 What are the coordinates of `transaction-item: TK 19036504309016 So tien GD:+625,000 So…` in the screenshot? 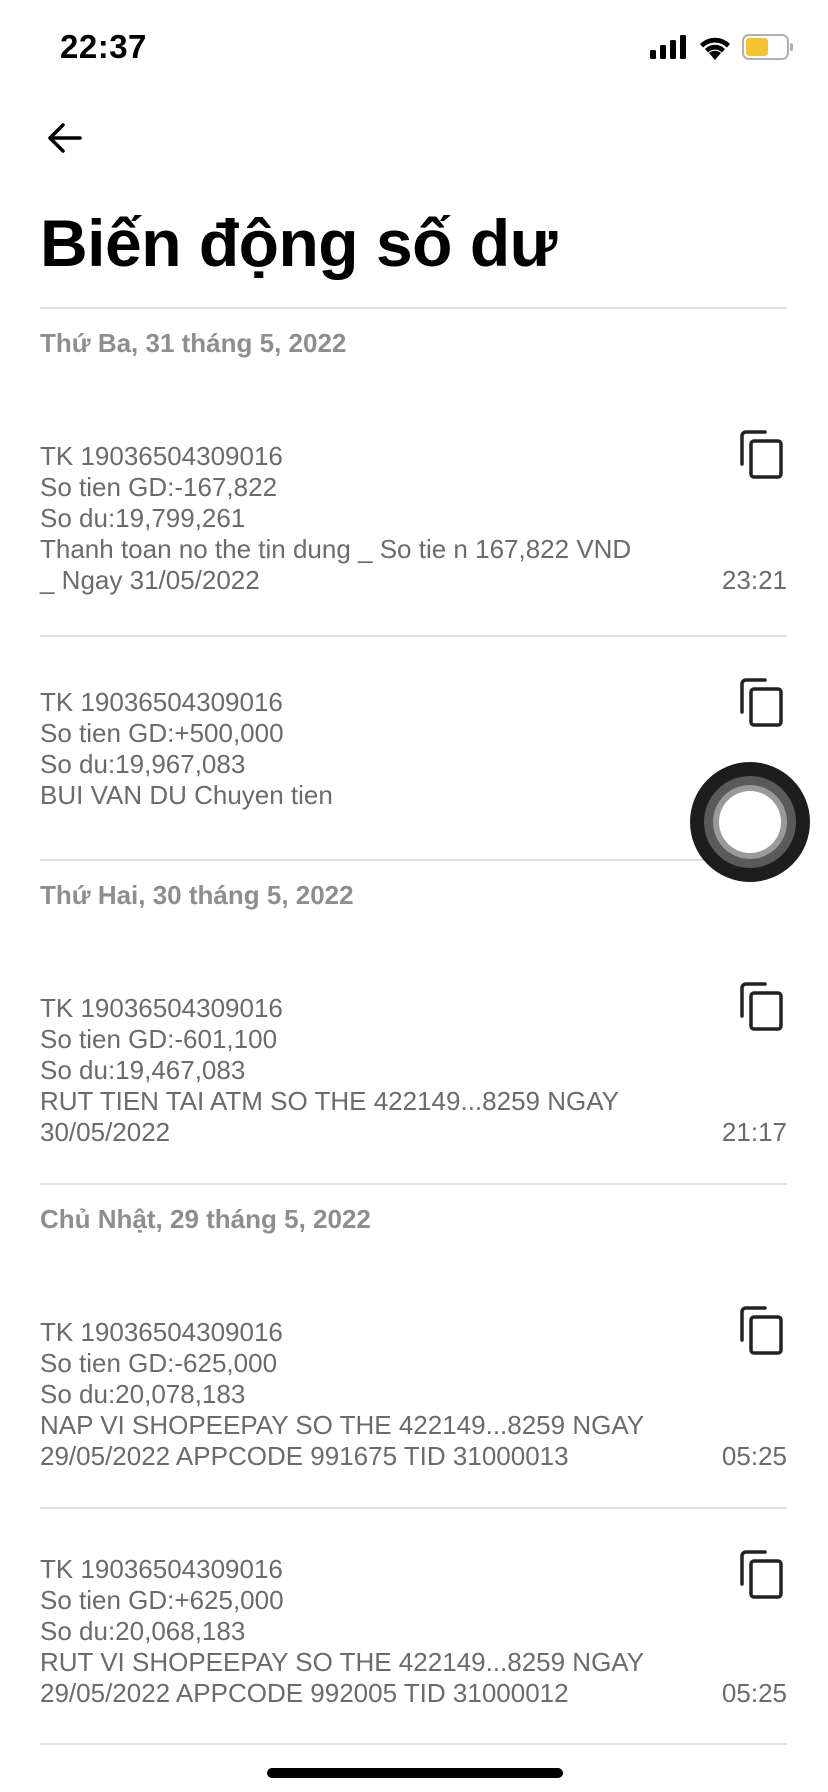 It's located at (413, 1626).